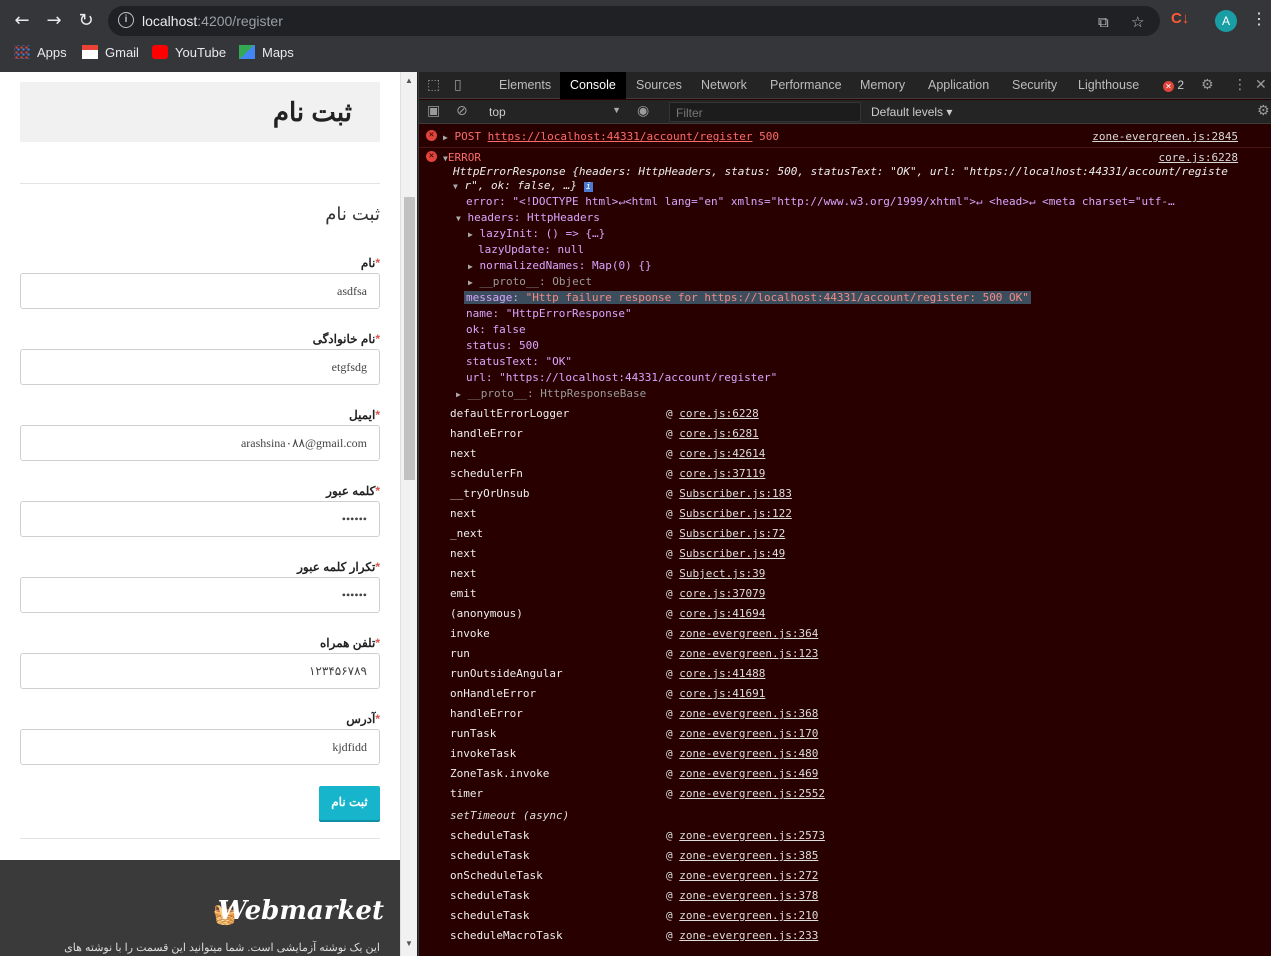  I want to click on settings-gear-icon: ⚙, so click(1207, 85).